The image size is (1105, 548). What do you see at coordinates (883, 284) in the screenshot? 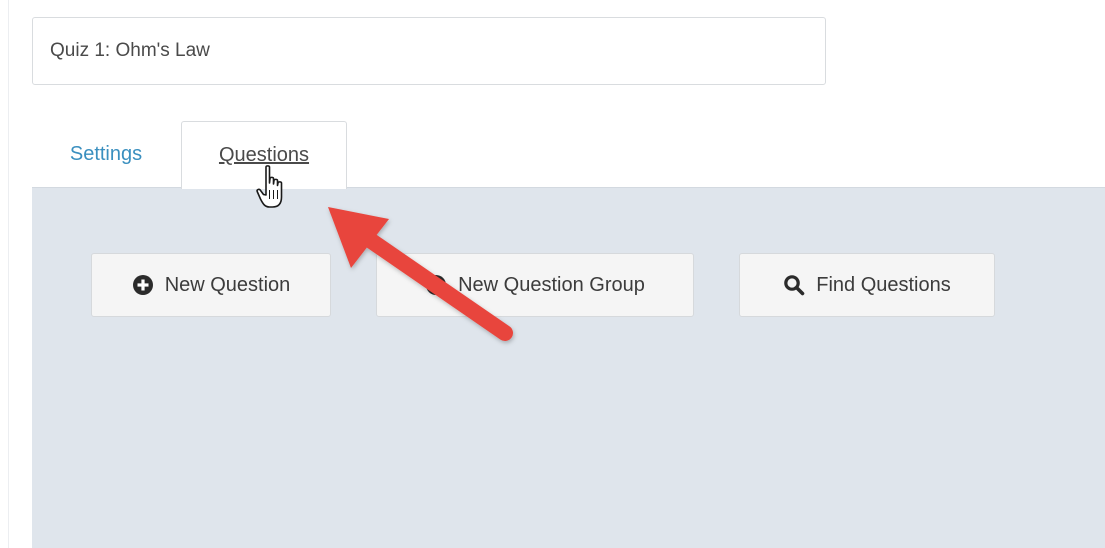
I see `find-questions-label: Find Questions` at bounding box center [883, 284].